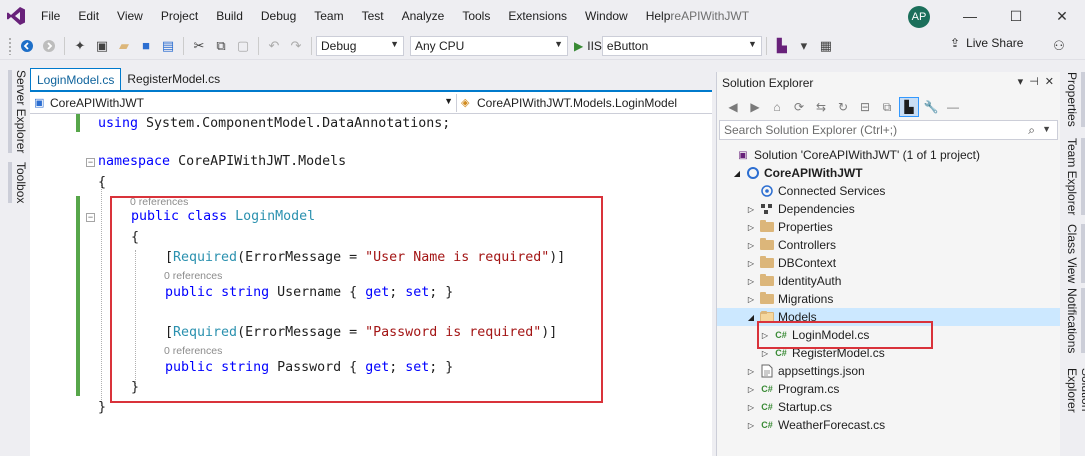 This screenshot has width=1085, height=456. What do you see at coordinates (537, 16) in the screenshot?
I see `menu-extensions: Extensions` at bounding box center [537, 16].